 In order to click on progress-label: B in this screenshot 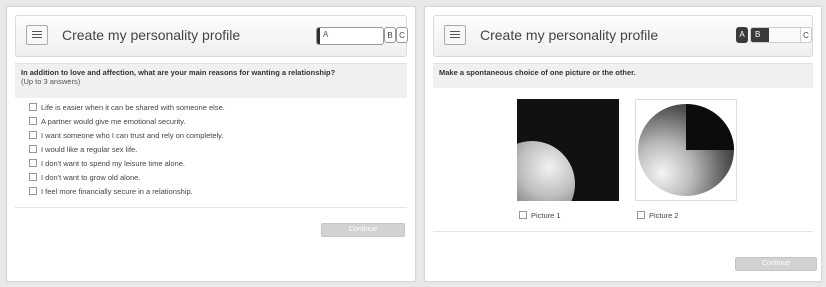, I will do `click(758, 34)`.